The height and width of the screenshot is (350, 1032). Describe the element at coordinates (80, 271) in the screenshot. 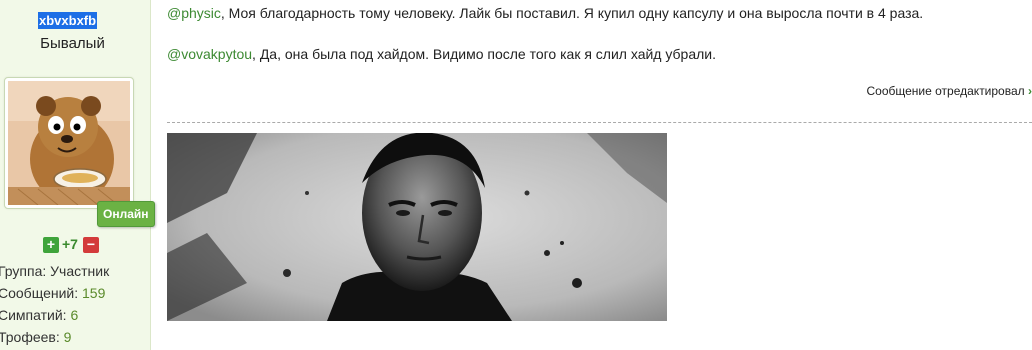

I see `stat-value: Участник` at that location.